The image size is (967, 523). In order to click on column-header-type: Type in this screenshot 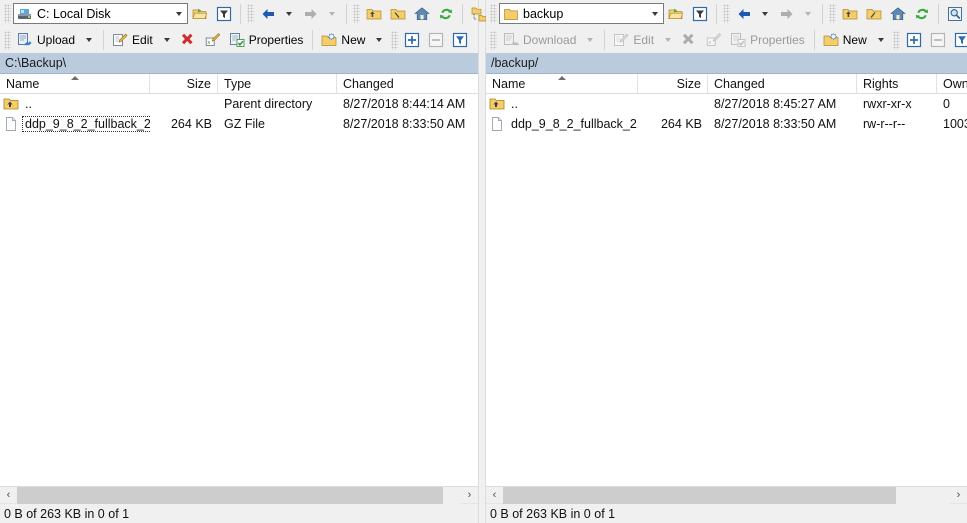, I will do `click(277, 83)`.